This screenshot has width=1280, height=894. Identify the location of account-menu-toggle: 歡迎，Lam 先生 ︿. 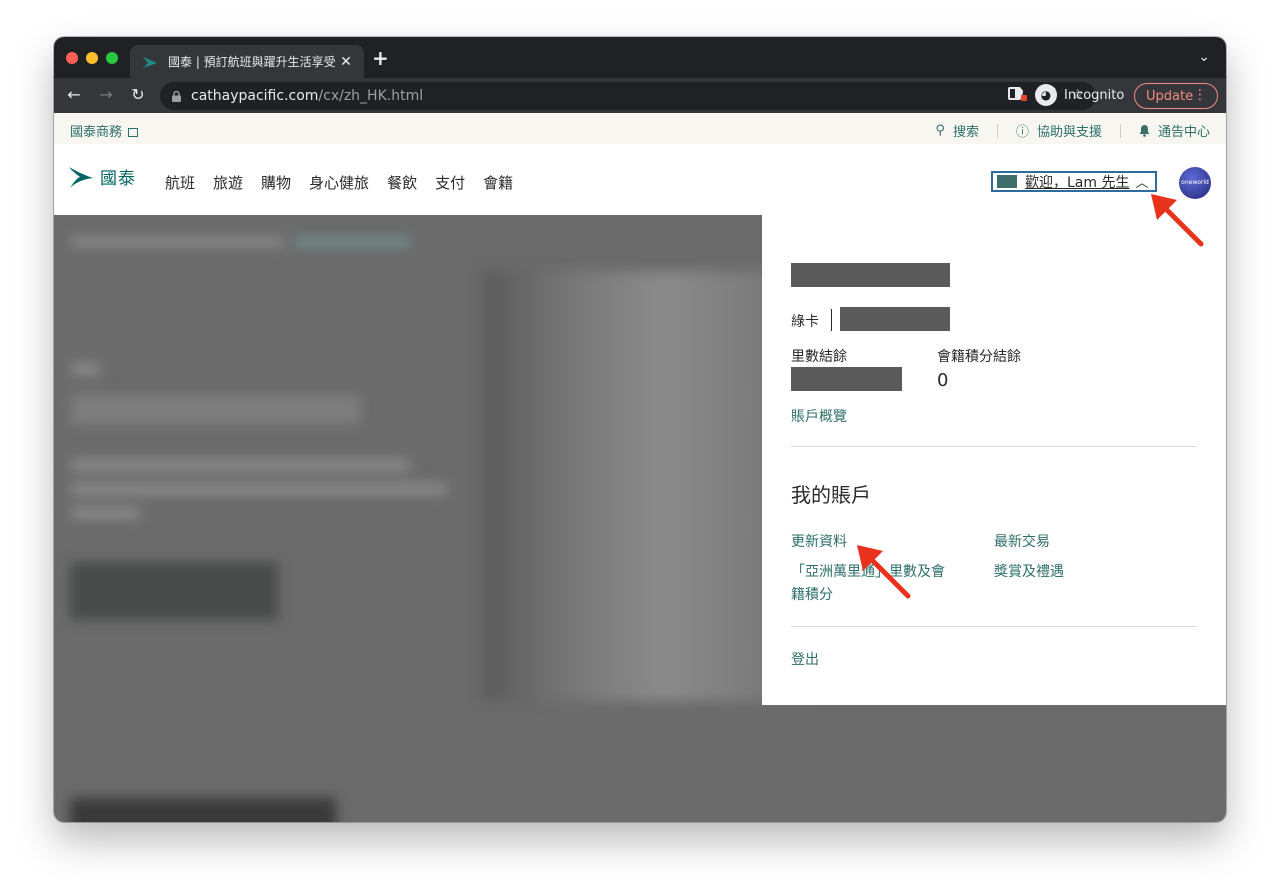
(1074, 181).